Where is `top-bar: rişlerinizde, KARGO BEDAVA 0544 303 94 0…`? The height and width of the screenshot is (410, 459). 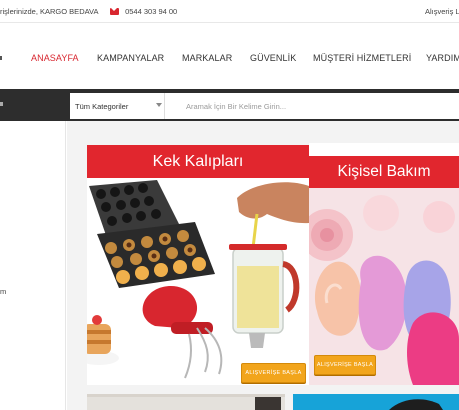
top-bar: rişlerinizde, KARGO BEDAVA 0544 303 94 0… is located at coordinates (229, 11).